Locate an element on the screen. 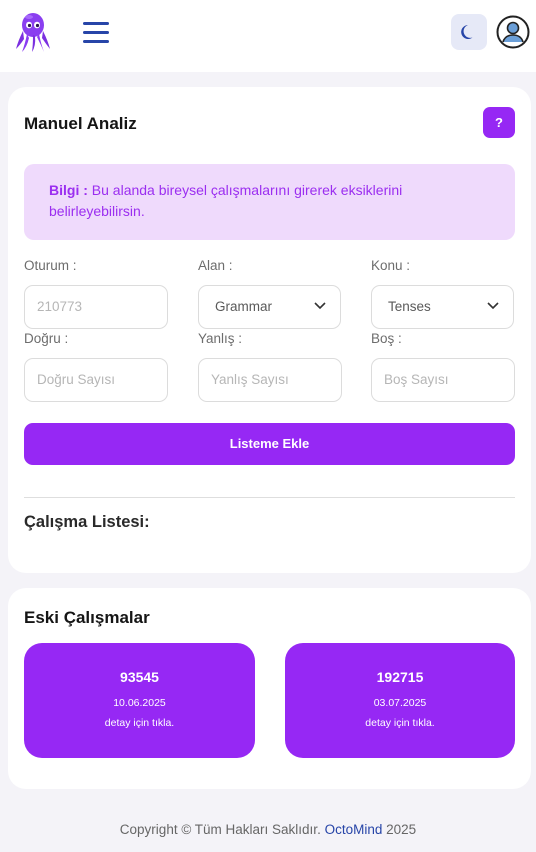 This screenshot has height=852, width=536. menu-button is located at coordinates (96, 32).